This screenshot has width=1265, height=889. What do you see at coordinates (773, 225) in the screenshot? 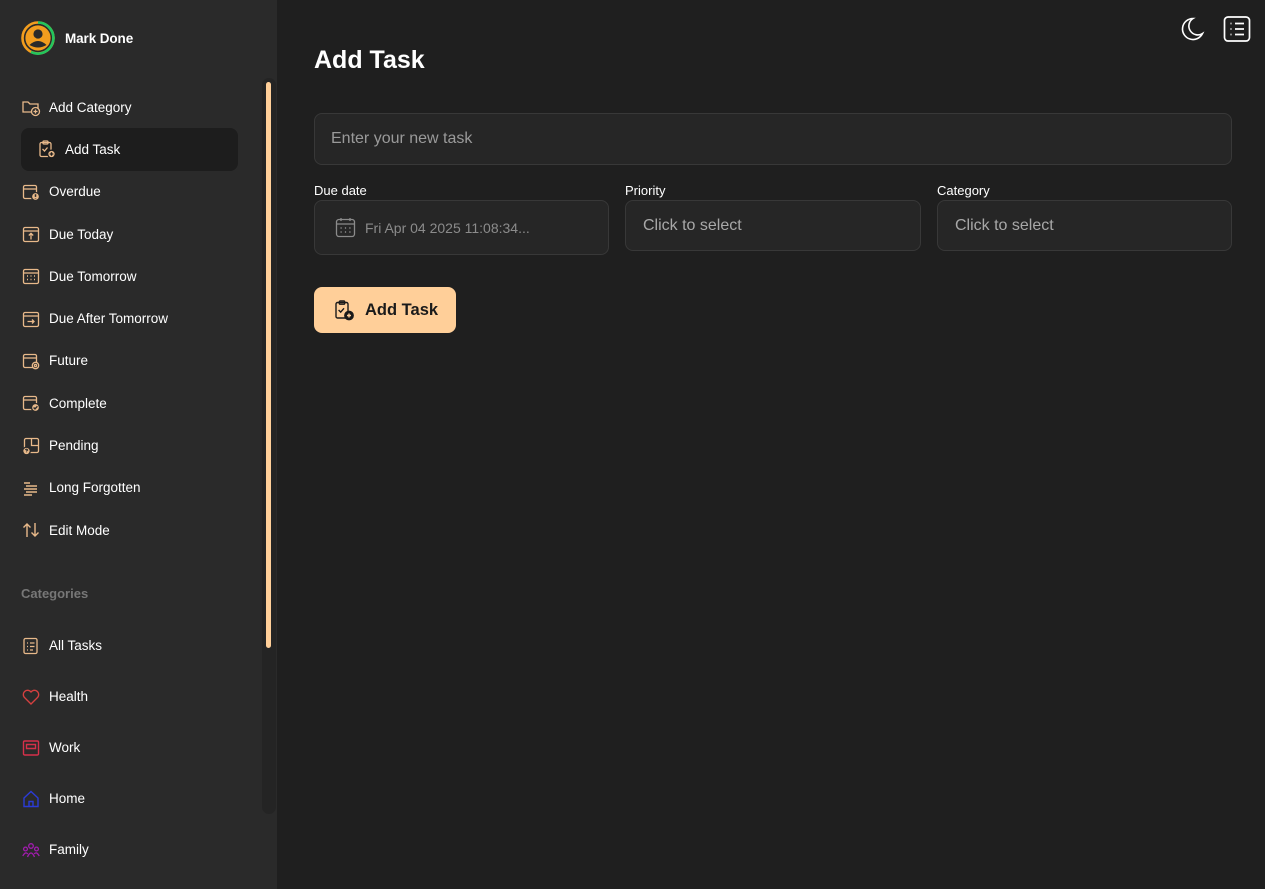
I see `priority-select: Click to select` at bounding box center [773, 225].